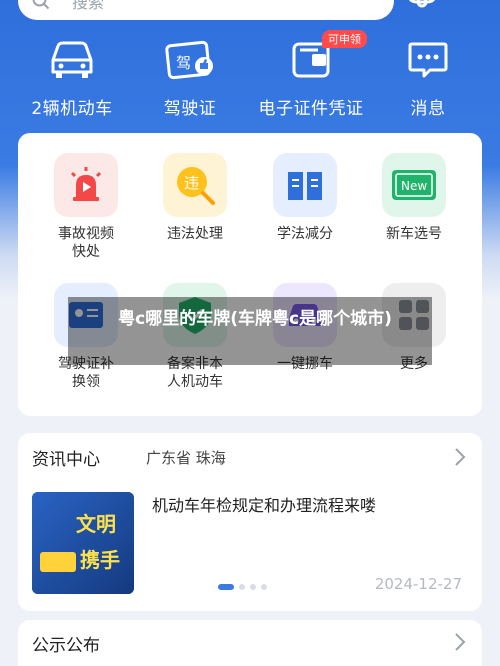 The image size is (500, 666). I want to click on notice-card: 公示公布, so click(250, 643).